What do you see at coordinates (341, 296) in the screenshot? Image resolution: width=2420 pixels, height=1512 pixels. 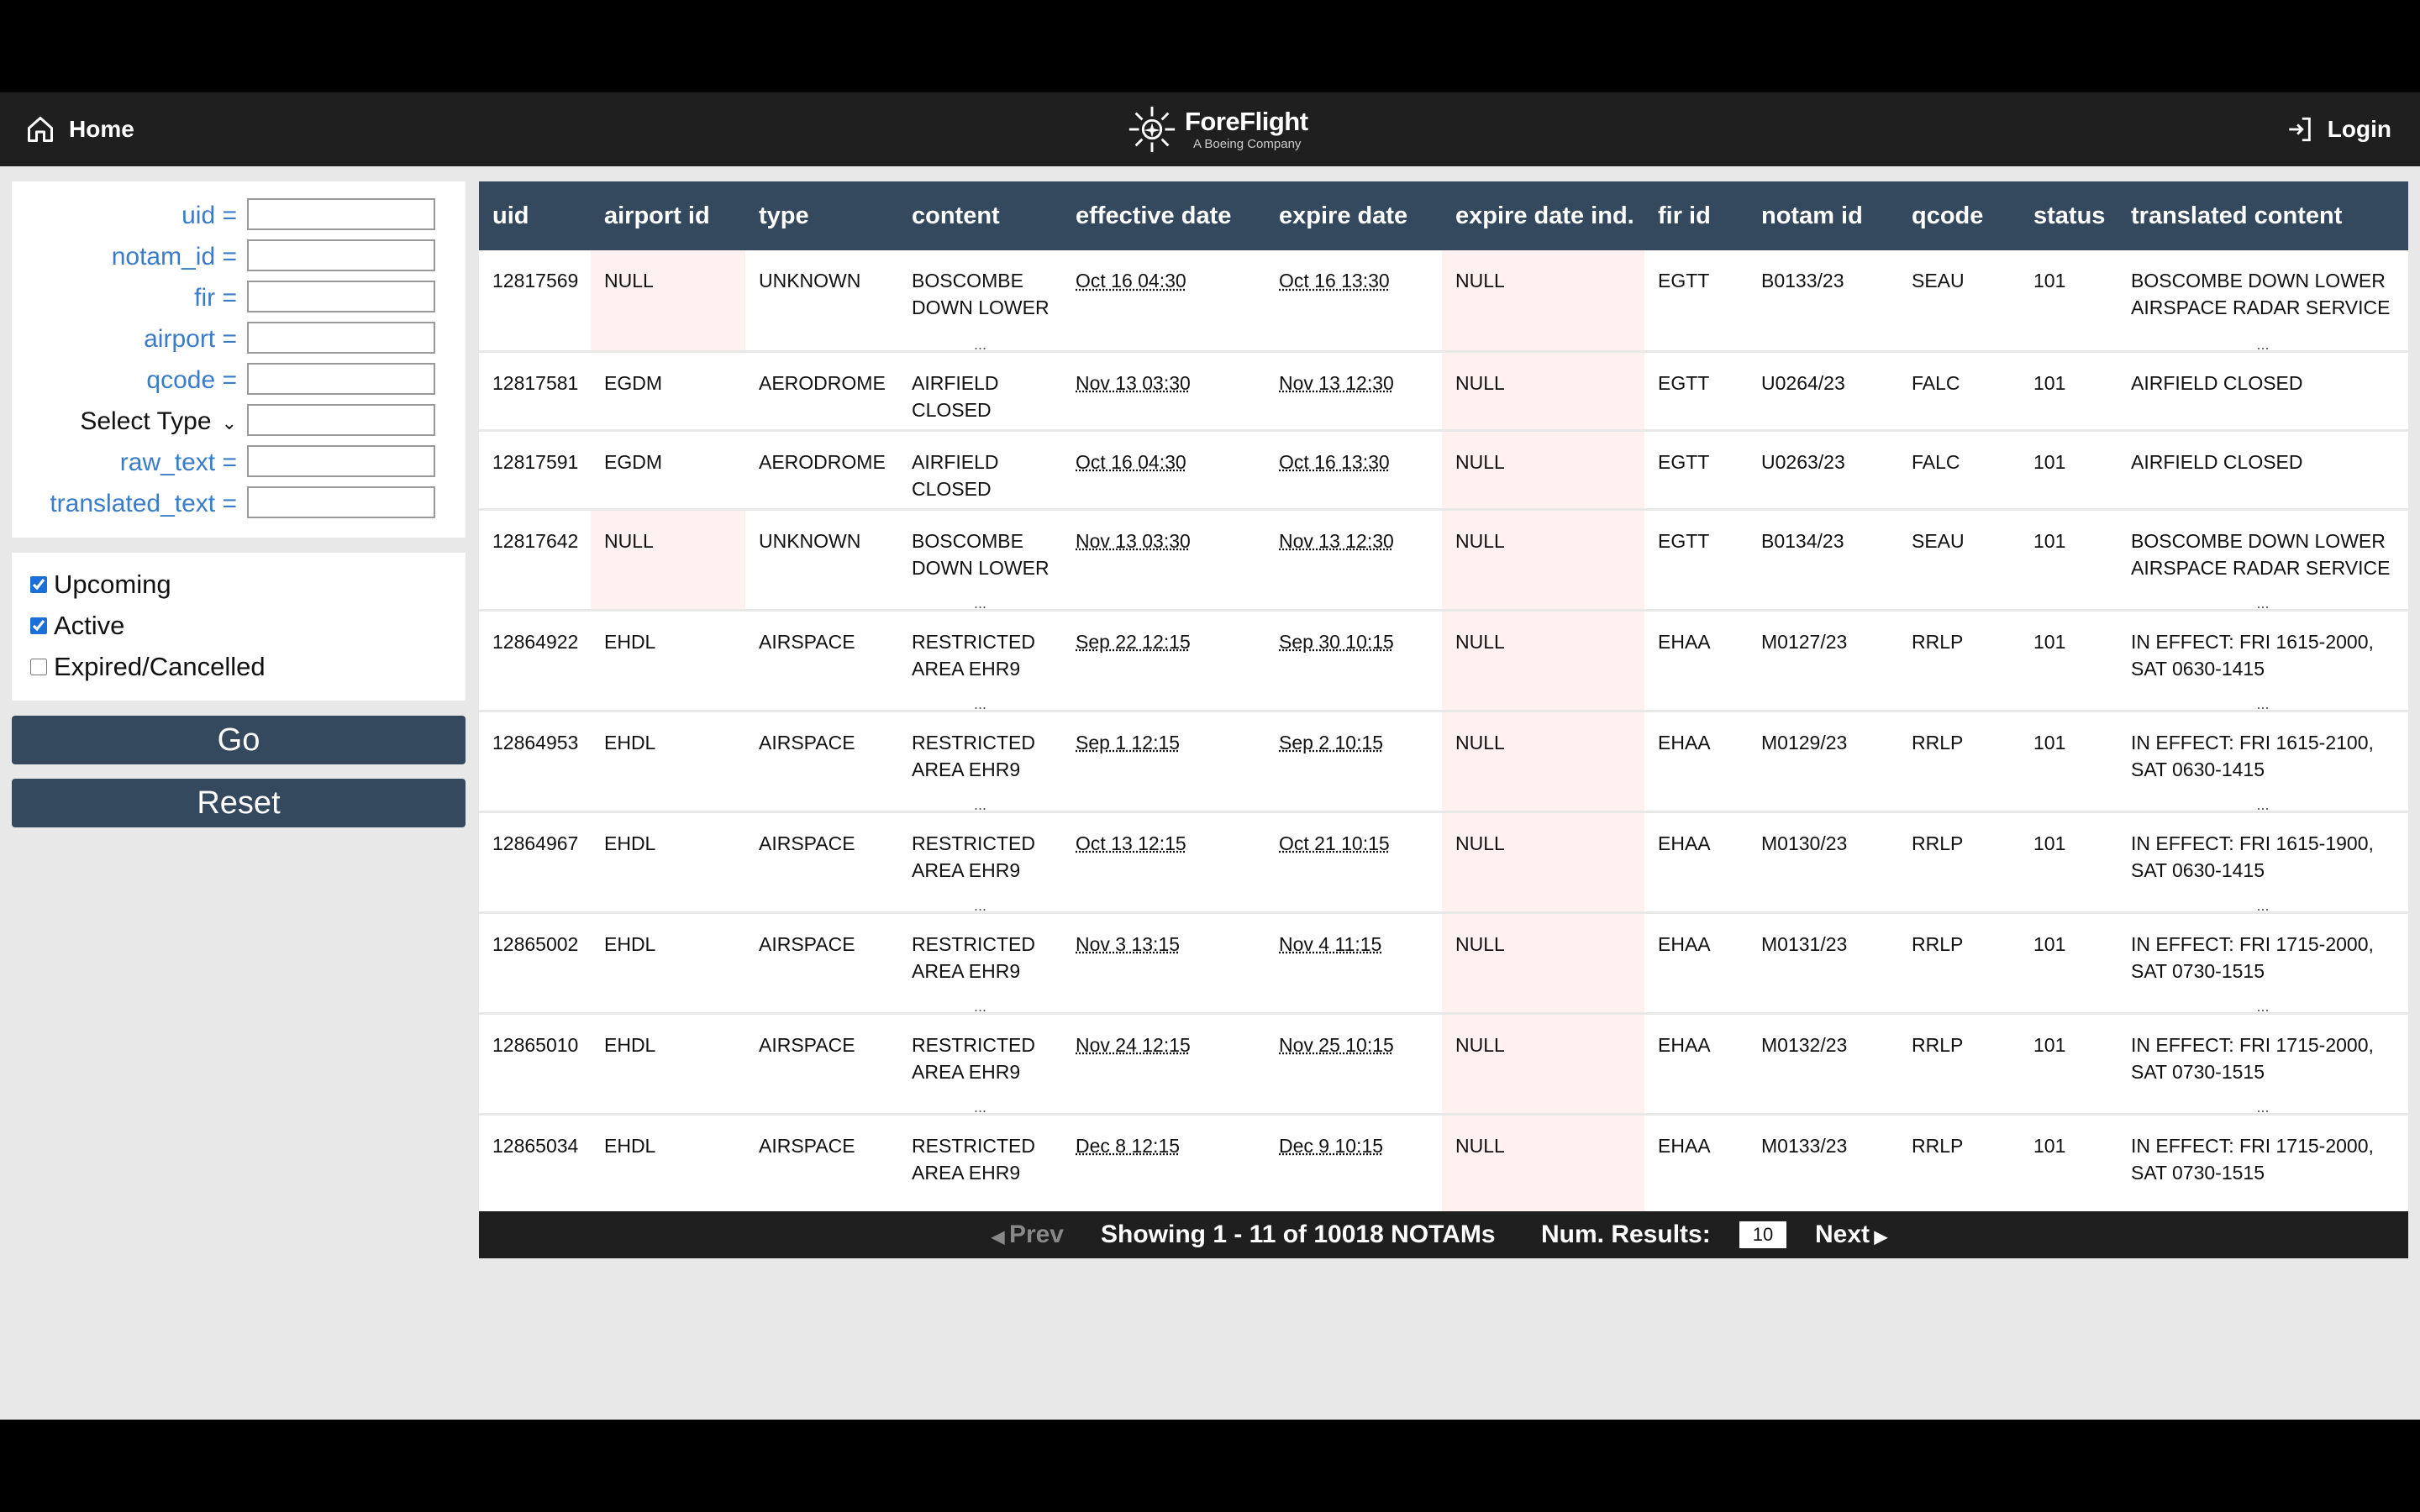 I see `fir-input` at bounding box center [341, 296].